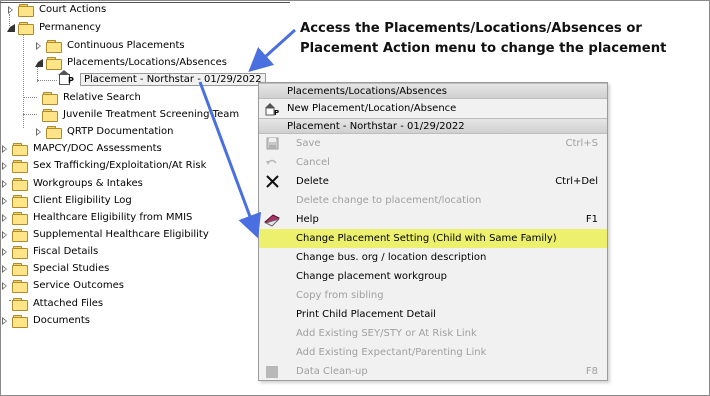 The height and width of the screenshot is (396, 710). What do you see at coordinates (391, 257) in the screenshot?
I see `menu-item-label: Change bus. org / location description` at bounding box center [391, 257].